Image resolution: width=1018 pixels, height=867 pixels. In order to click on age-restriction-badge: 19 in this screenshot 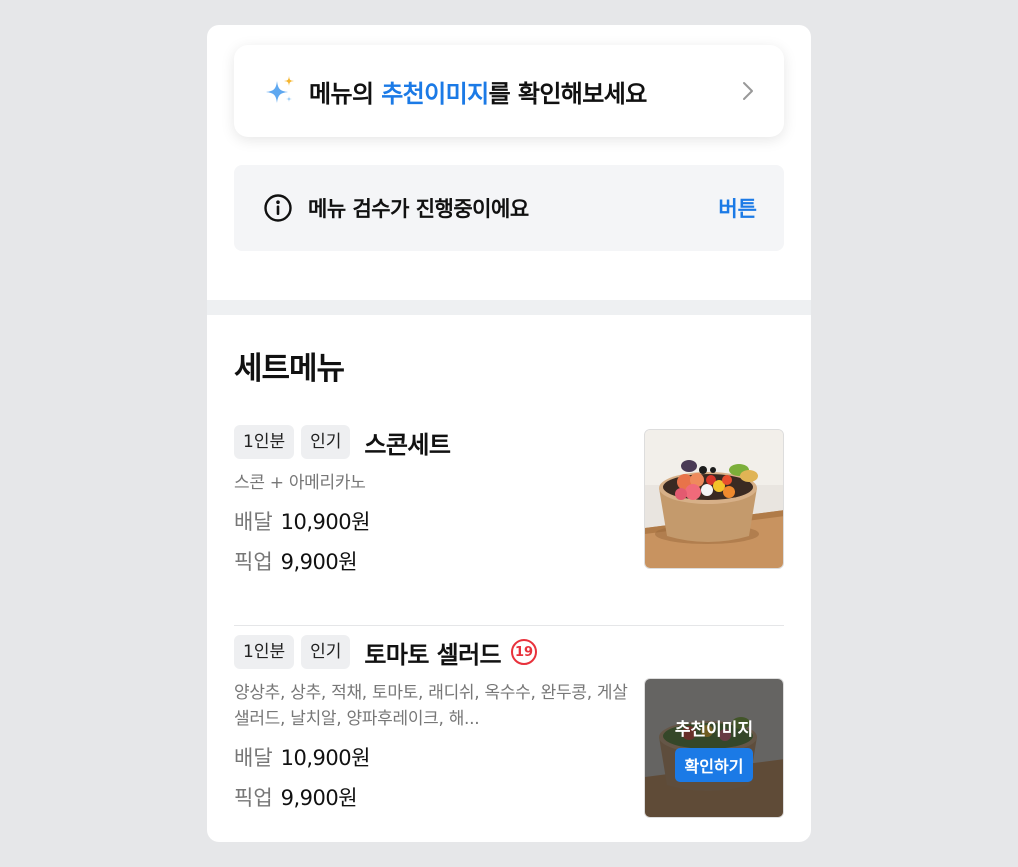, I will do `click(524, 652)`.